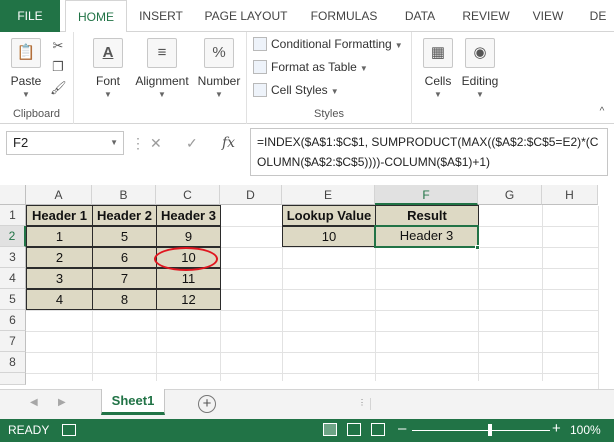 This screenshot has width=614, height=442. What do you see at coordinates (438, 68) in the screenshot?
I see `cells-button: ▦ Cells ▼` at bounding box center [438, 68].